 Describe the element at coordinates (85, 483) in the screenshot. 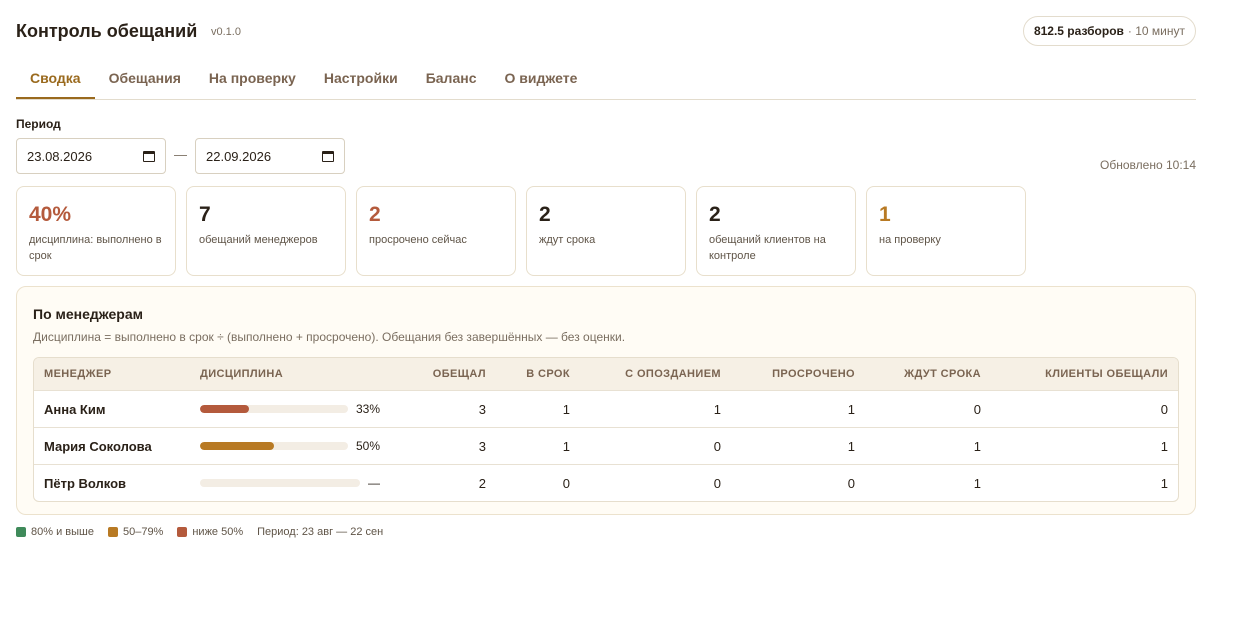

I see `manager-name: Пётр Волков` at that location.